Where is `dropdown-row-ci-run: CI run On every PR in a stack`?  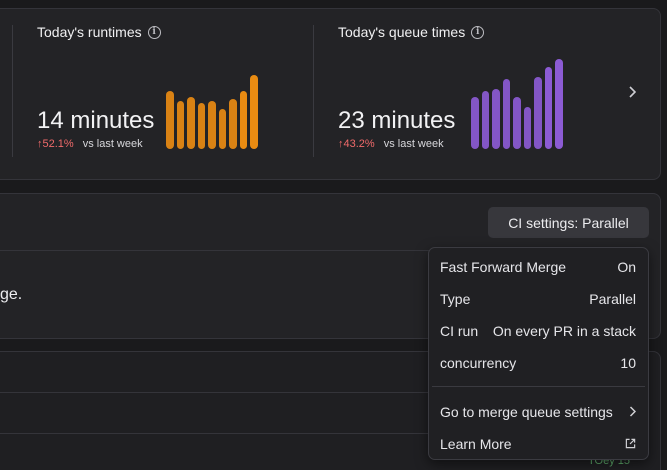 dropdown-row-ci-run: CI run On every PR in a stack is located at coordinates (538, 331).